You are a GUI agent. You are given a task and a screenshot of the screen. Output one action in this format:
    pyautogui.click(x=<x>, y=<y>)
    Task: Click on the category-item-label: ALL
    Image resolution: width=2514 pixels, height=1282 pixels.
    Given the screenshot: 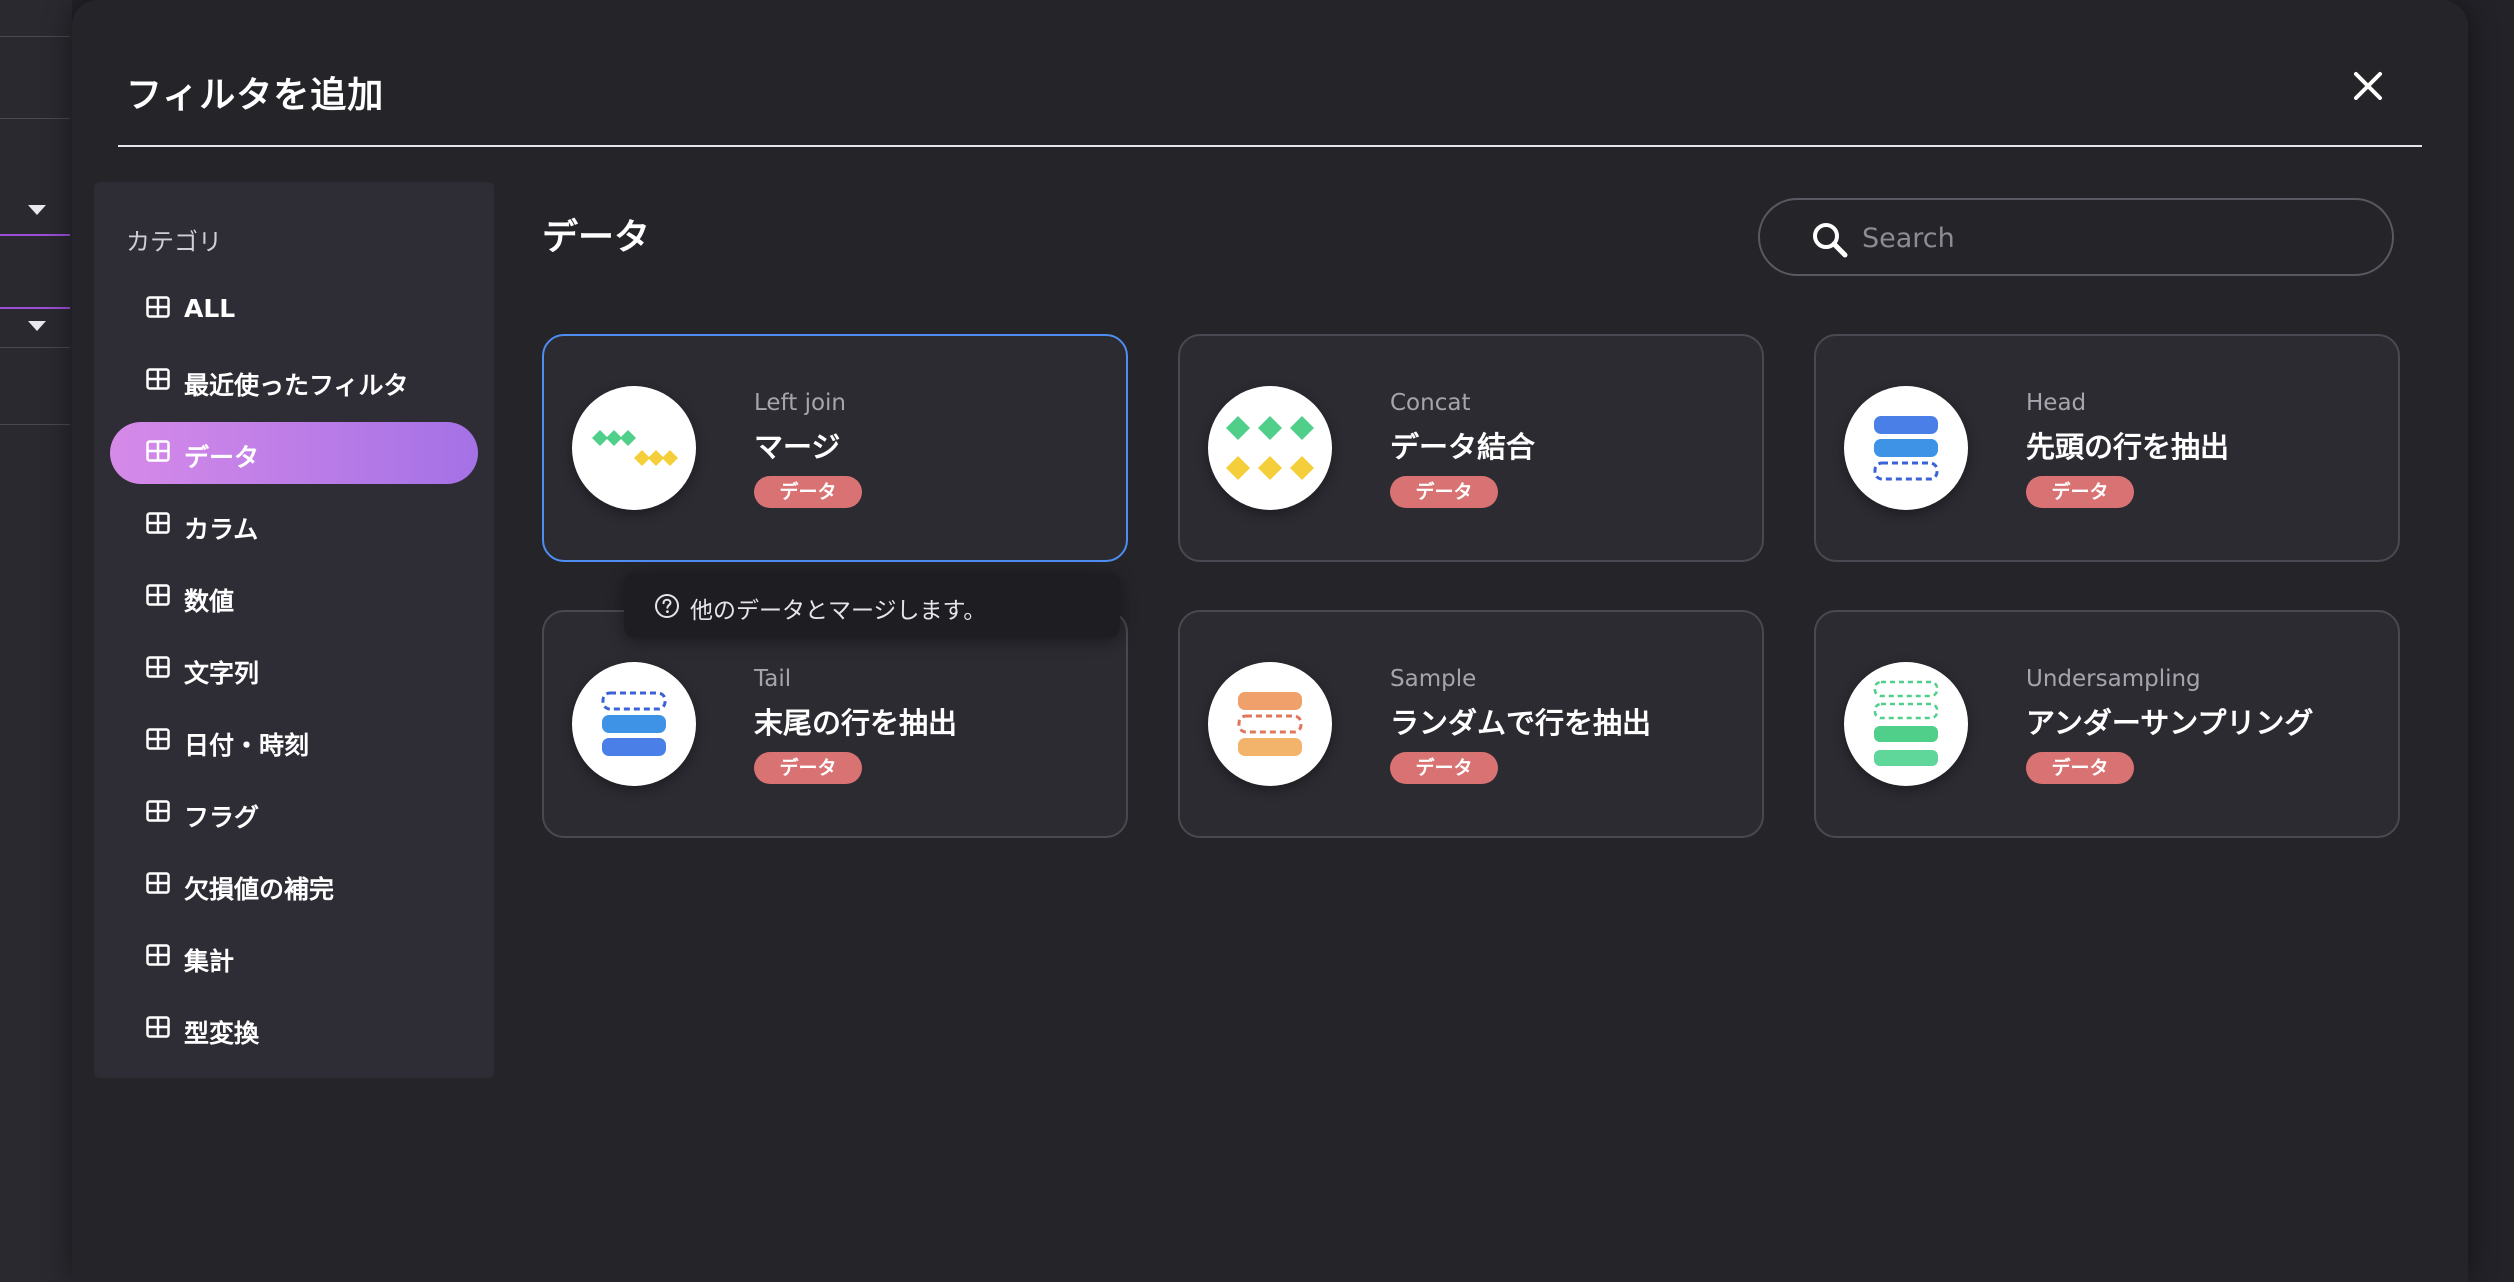 What is the action you would take?
    pyautogui.click(x=210, y=308)
    